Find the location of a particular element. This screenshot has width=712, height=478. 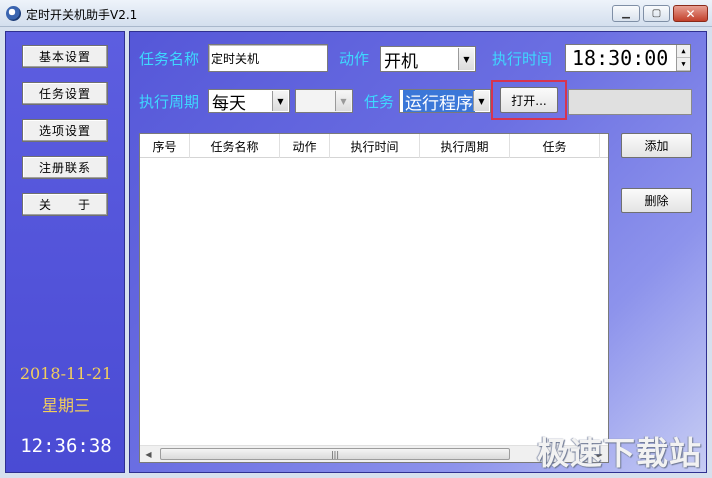

spin-down-icon: ▼ is located at coordinates (683, 64).